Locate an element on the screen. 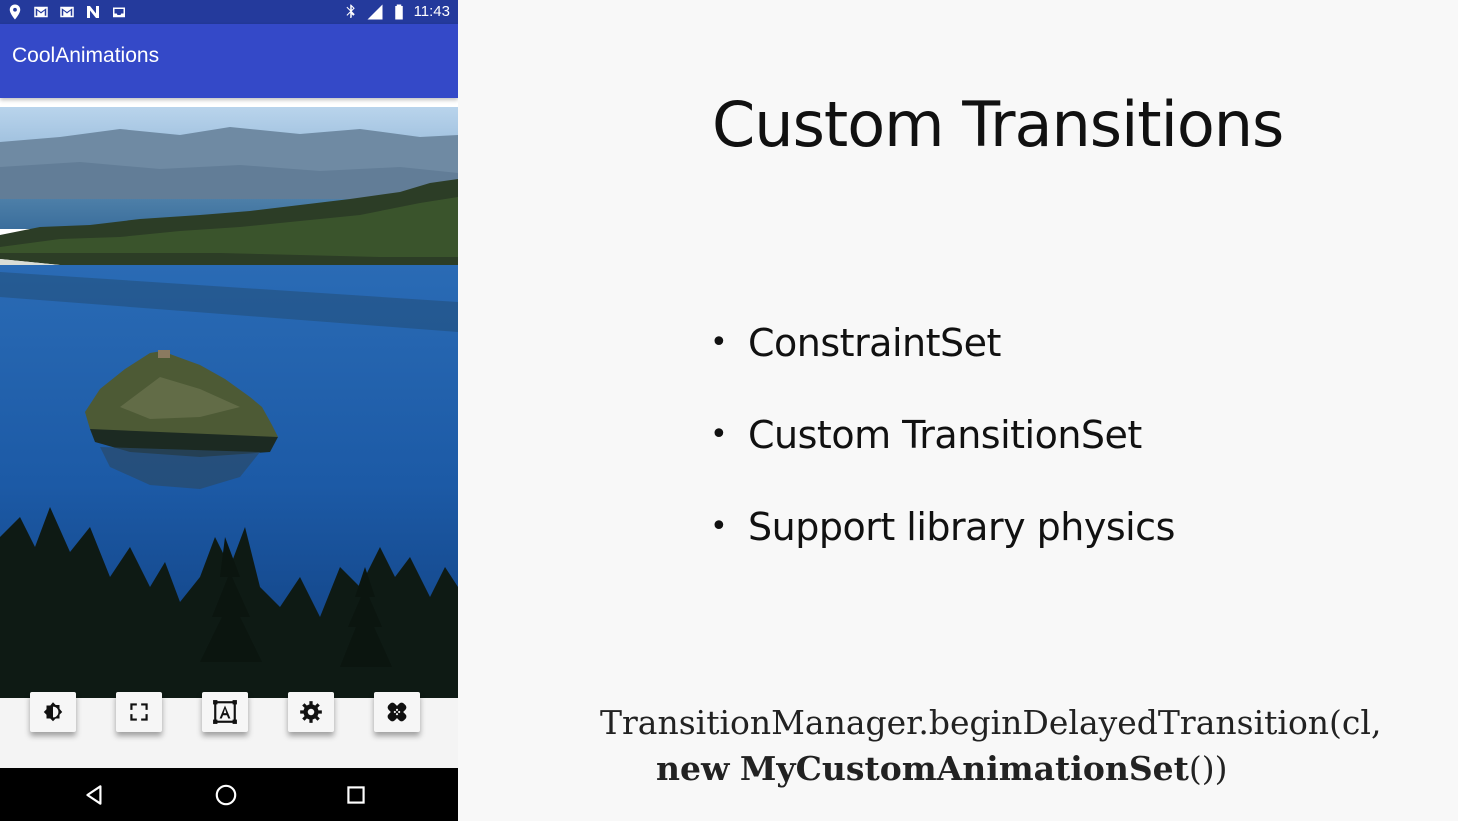 This screenshot has height=821, width=1458. back-icon is located at coordinates (94, 795).